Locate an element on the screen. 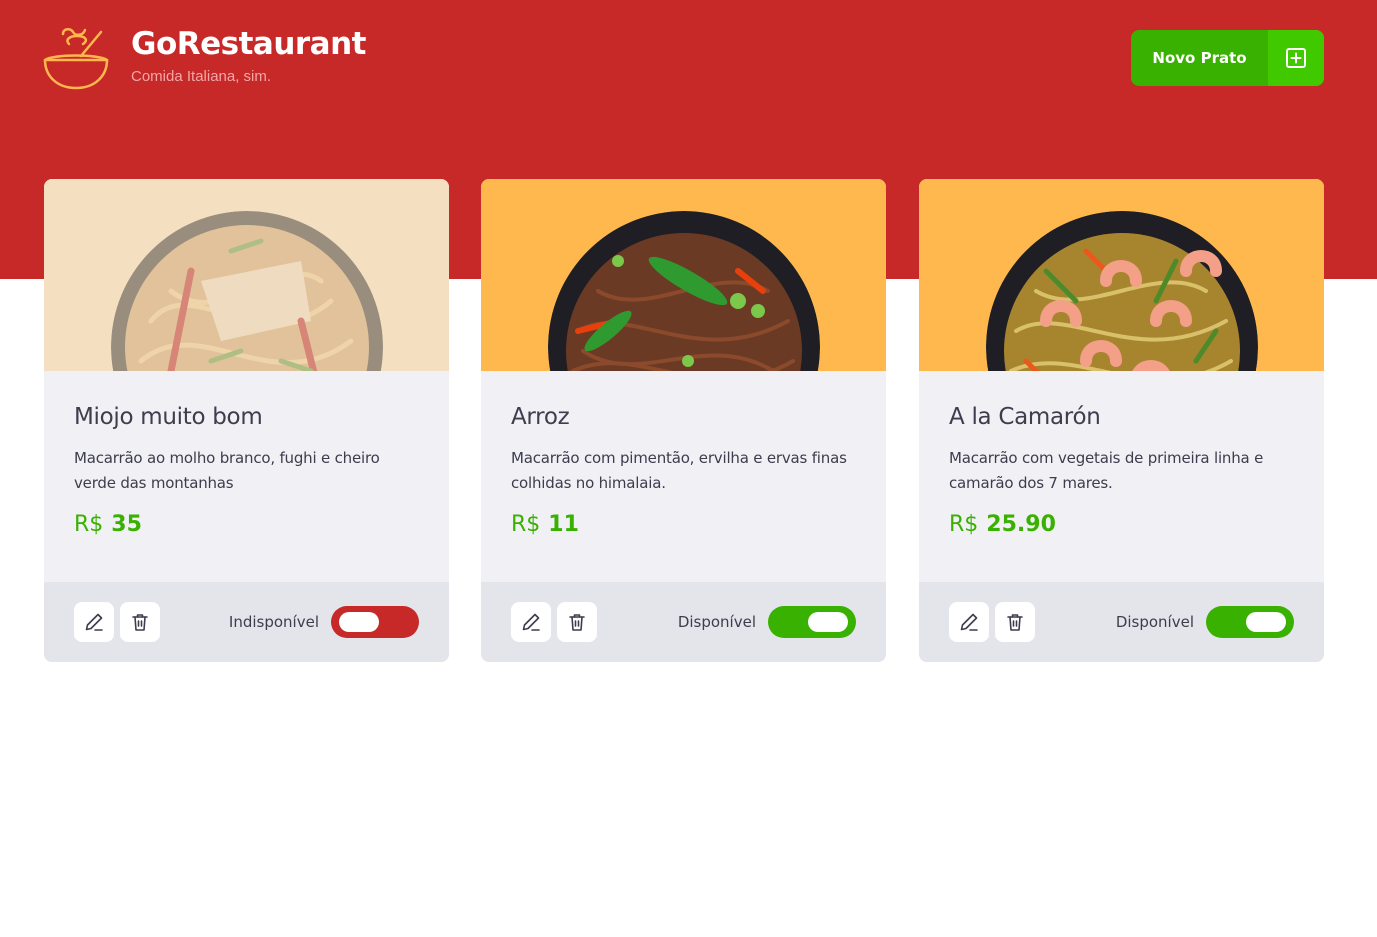 Image resolution: width=1377 pixels, height=937 pixels. food-name: Miojo muito bom is located at coordinates (168, 417).